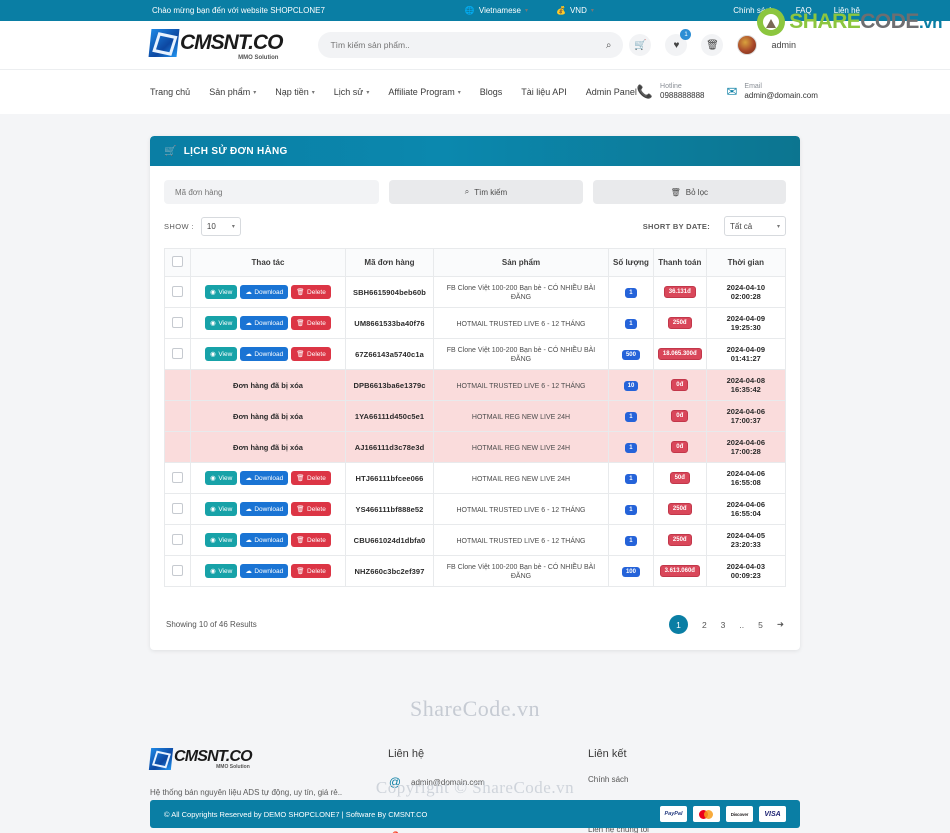  I want to click on currency-selector: 💰 VND ▾, so click(575, 10).